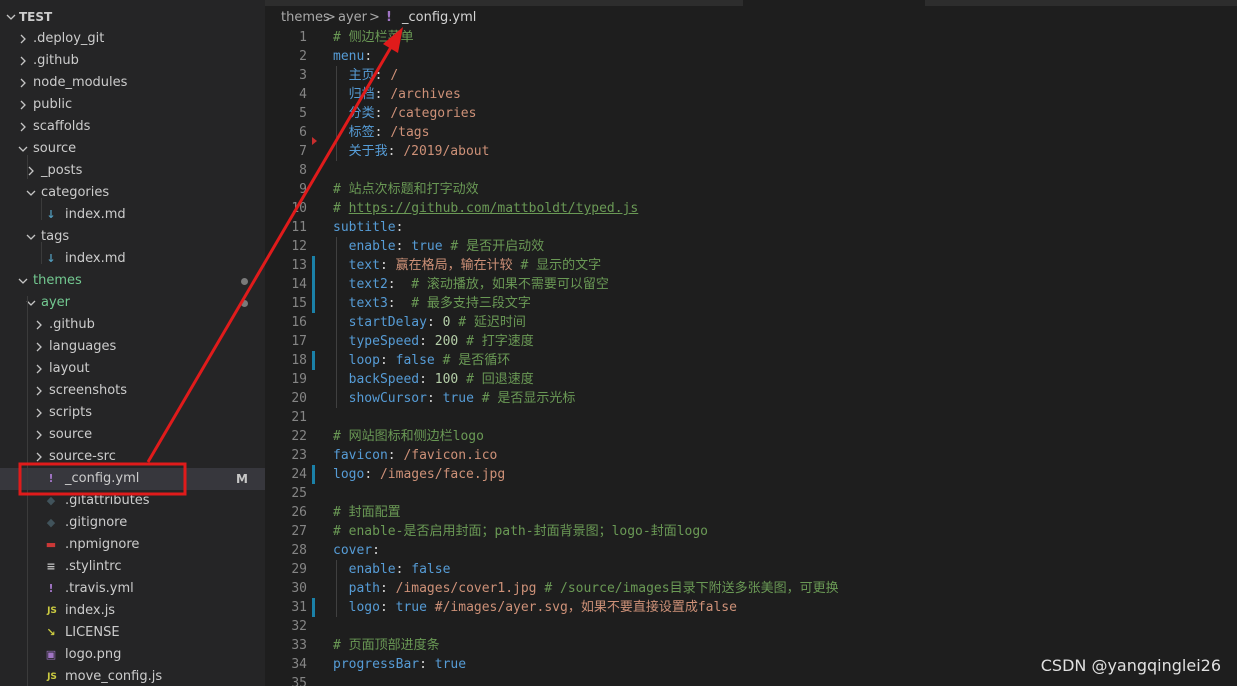 Image resolution: width=1237 pixels, height=686 pixels. What do you see at coordinates (751, 360) in the screenshot?
I see `code-line: 18 loop: false # 是否循环` at bounding box center [751, 360].